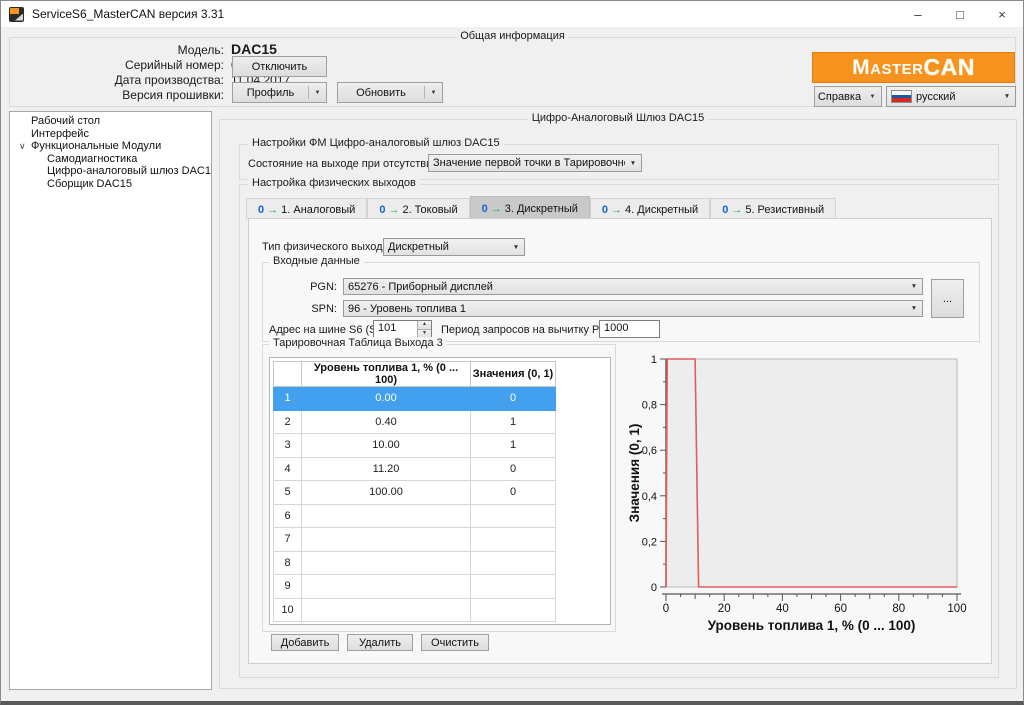 This screenshot has height=705, width=1024. I want to click on tab-badge: 0, so click(261, 209).